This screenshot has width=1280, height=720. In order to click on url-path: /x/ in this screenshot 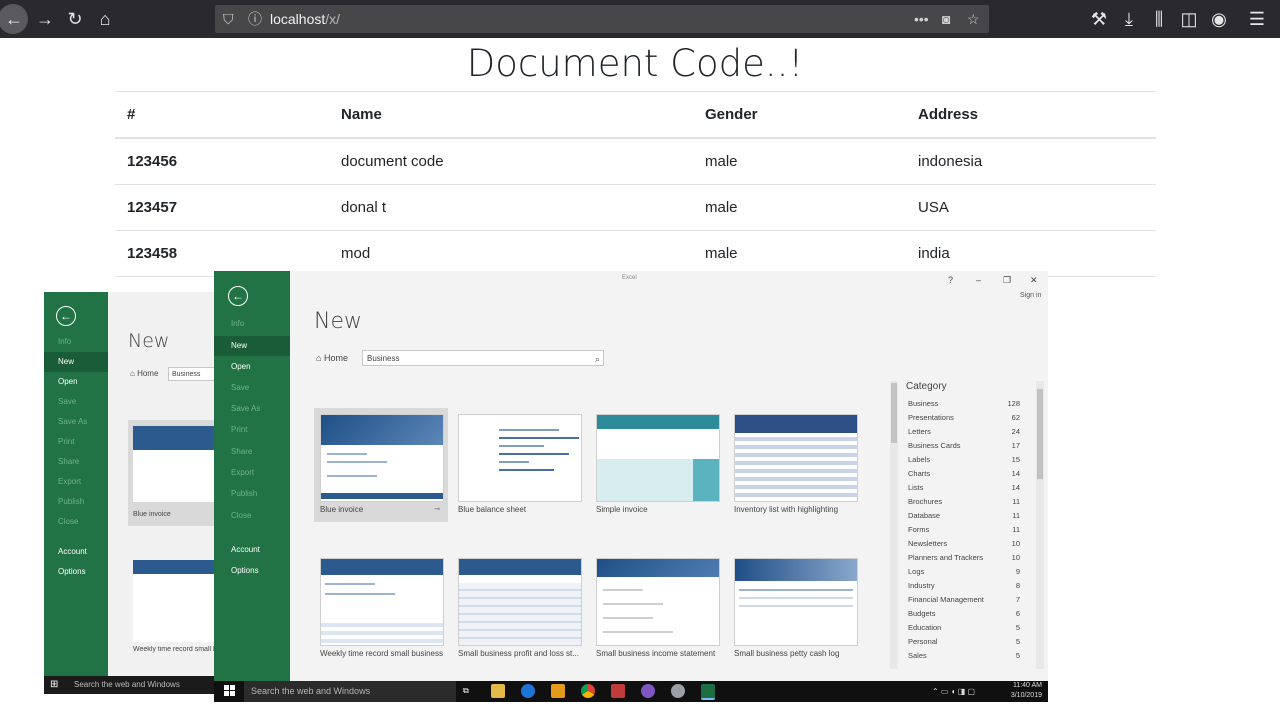, I will do `click(333, 19)`.